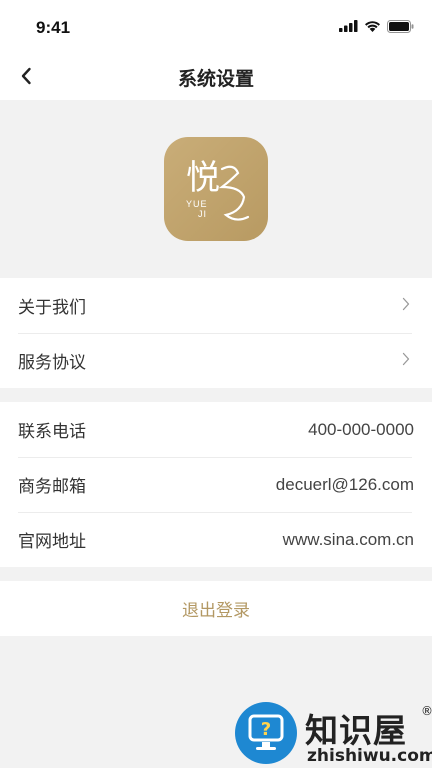  What do you see at coordinates (348, 26) in the screenshot?
I see `cellular-signal-icon` at bounding box center [348, 26].